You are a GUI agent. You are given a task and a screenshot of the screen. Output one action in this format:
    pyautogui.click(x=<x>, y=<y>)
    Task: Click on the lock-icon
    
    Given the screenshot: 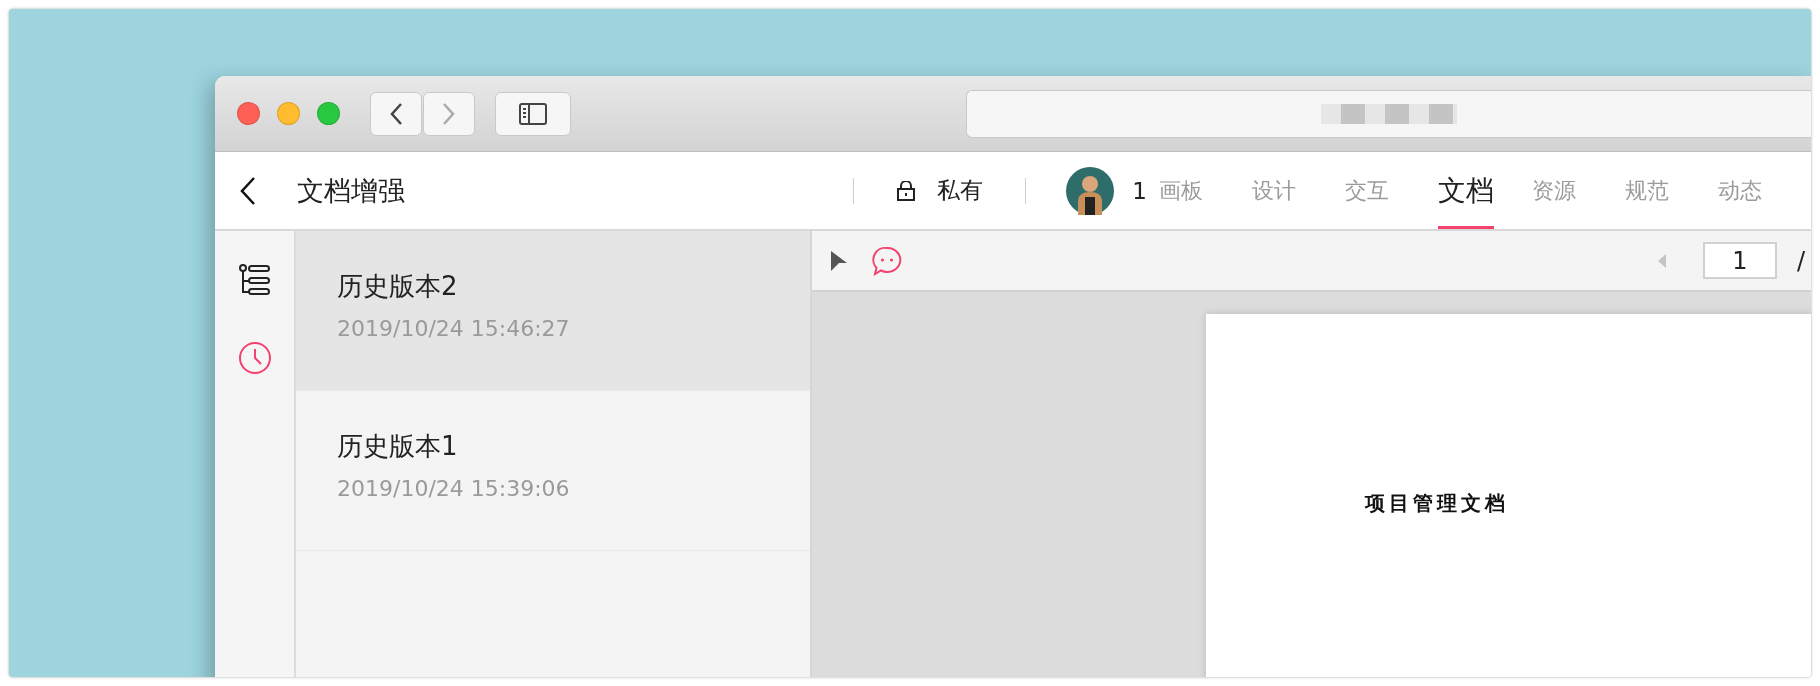 What is the action you would take?
    pyautogui.click(x=906, y=190)
    